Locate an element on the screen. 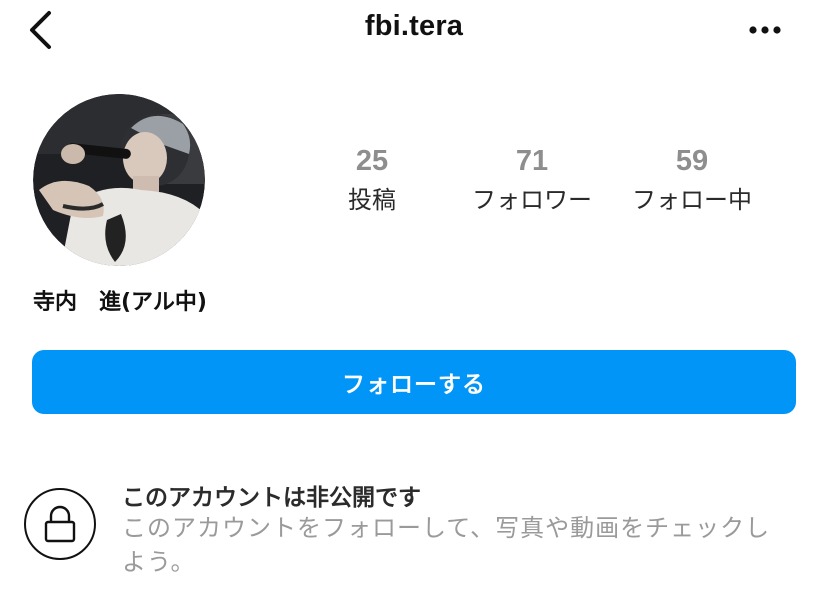 The width and height of the screenshot is (828, 616). following-label: フォロー中 is located at coordinates (692, 200).